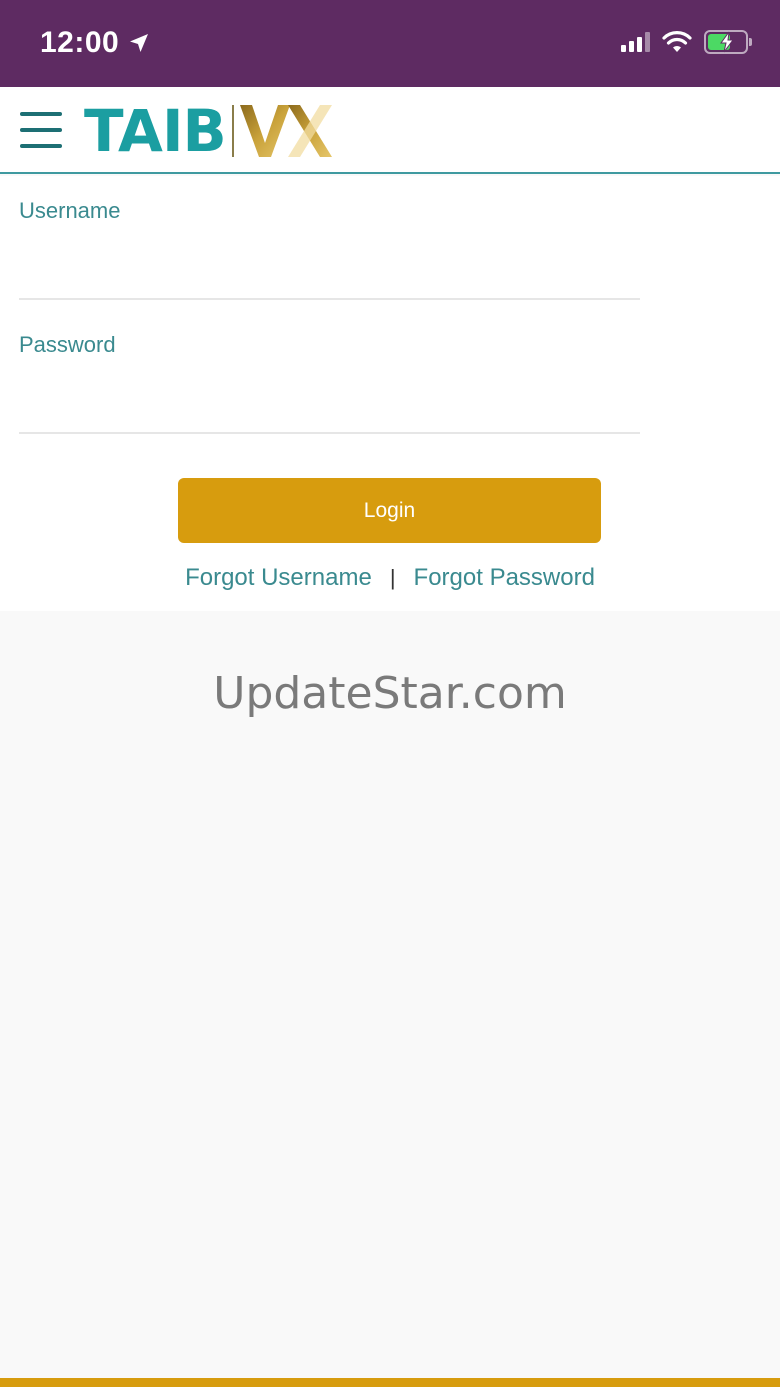 The height and width of the screenshot is (1387, 780). I want to click on password-label: Password, so click(67, 344).